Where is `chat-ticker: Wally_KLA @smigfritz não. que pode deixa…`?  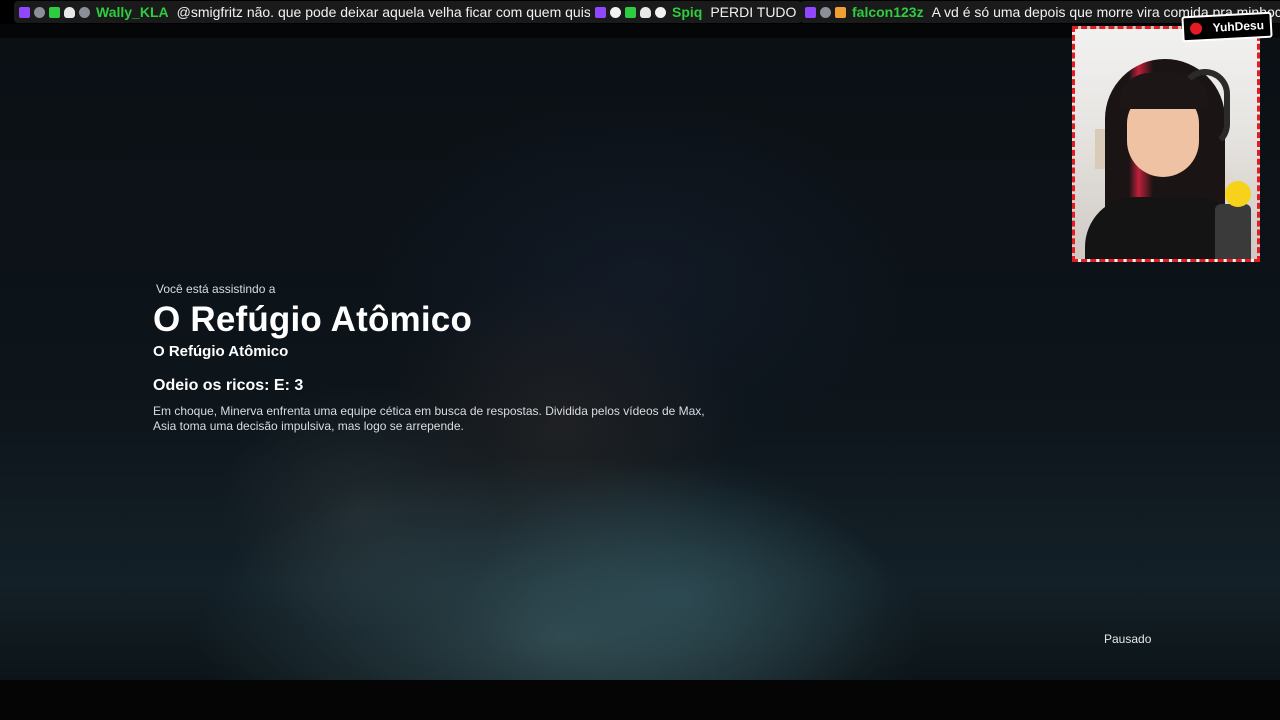 chat-ticker: Wally_KLA @smigfritz não. que pode deixa… is located at coordinates (640, 12).